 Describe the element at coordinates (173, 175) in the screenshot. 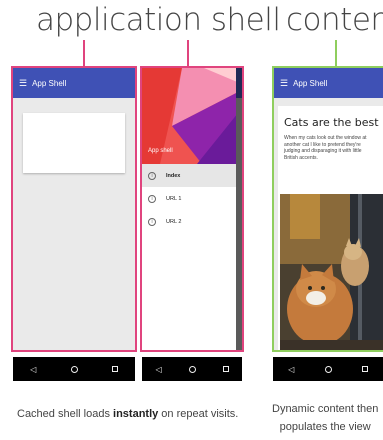

I see `drawer-item-label: Index` at that location.